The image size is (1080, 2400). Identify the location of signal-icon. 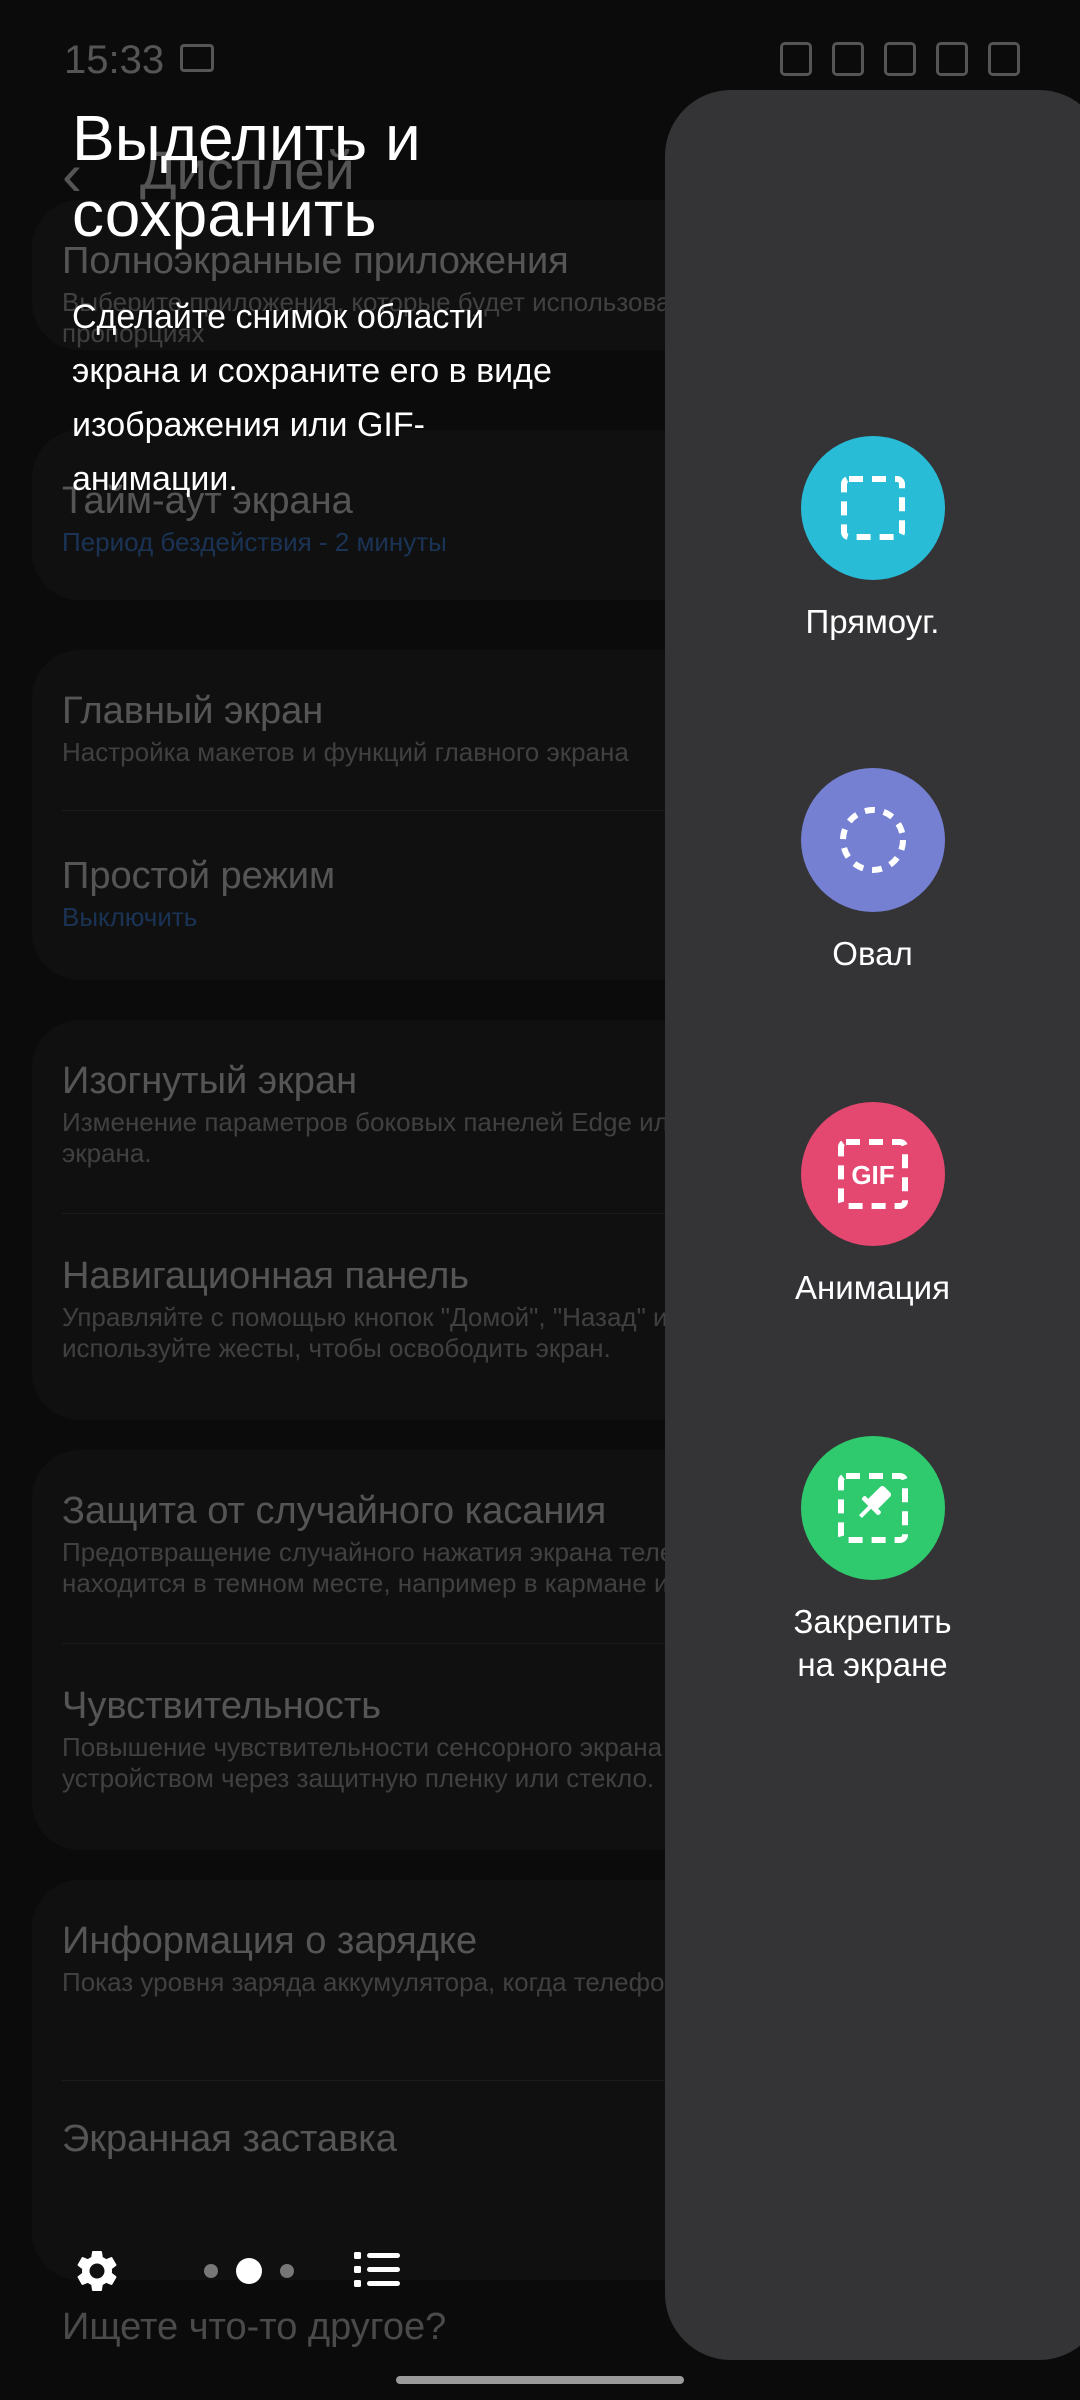
(952, 59).